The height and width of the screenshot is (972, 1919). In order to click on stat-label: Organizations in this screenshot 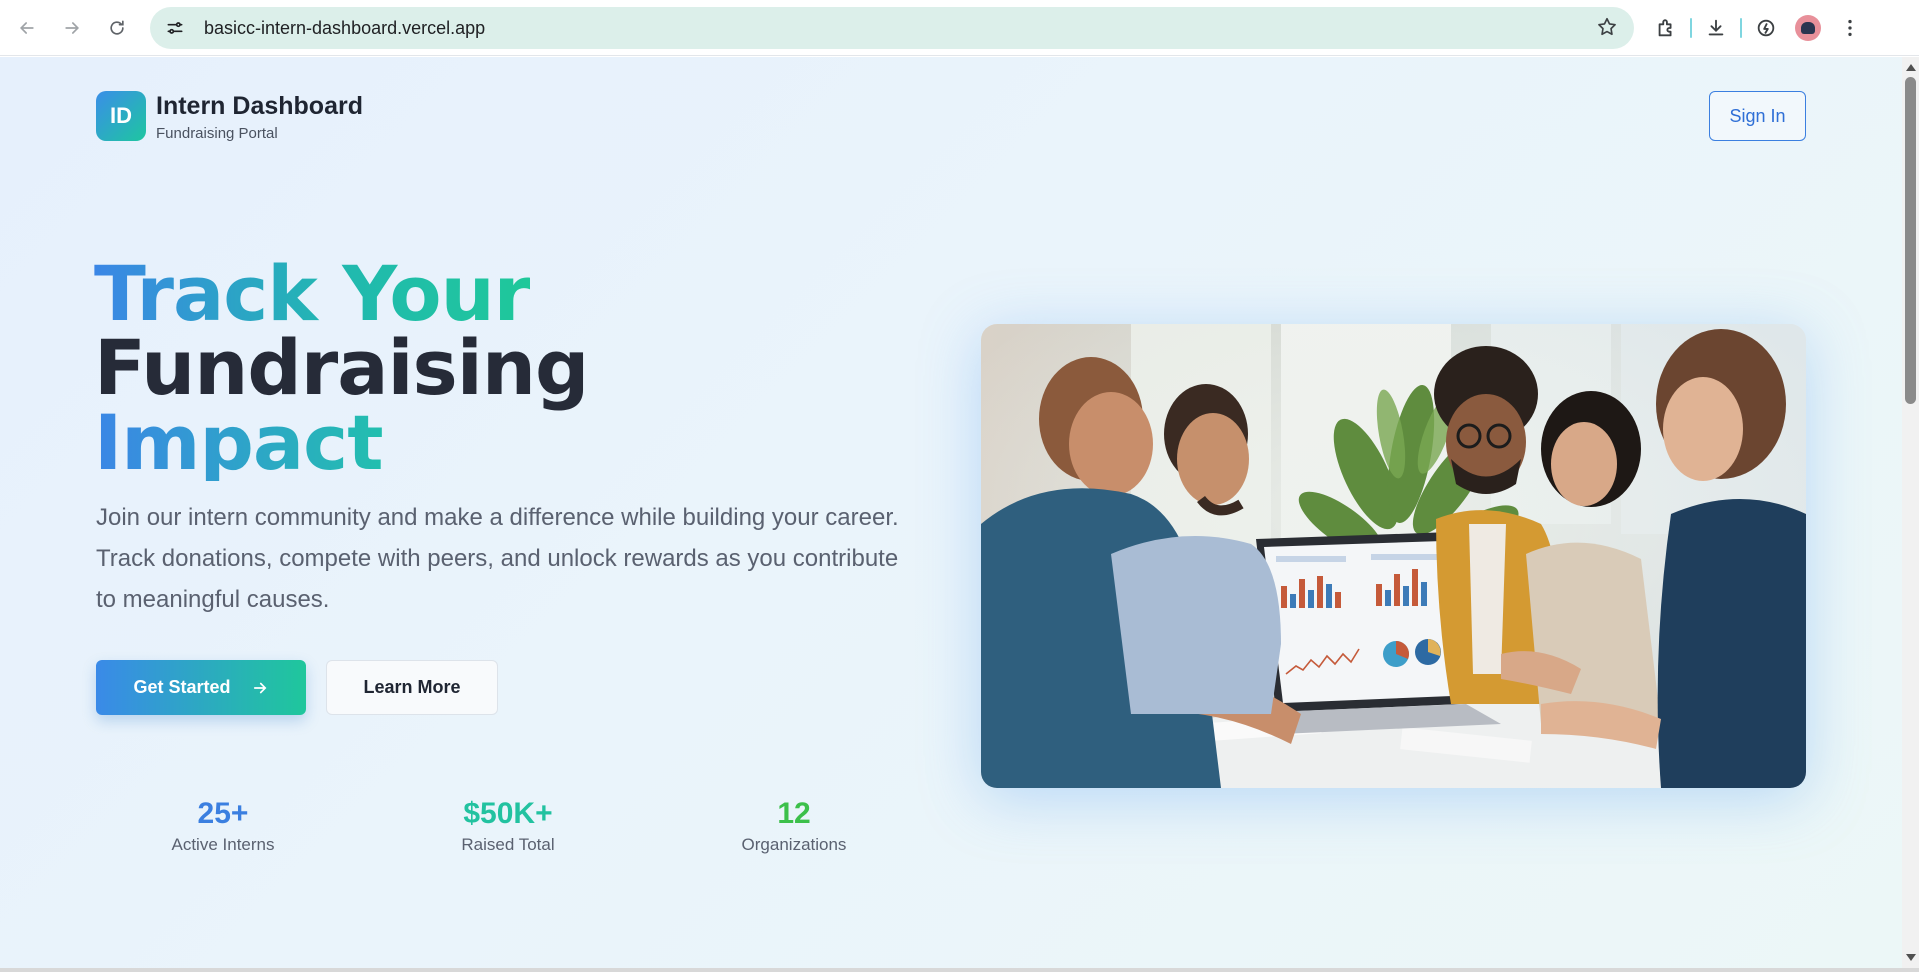, I will do `click(794, 844)`.